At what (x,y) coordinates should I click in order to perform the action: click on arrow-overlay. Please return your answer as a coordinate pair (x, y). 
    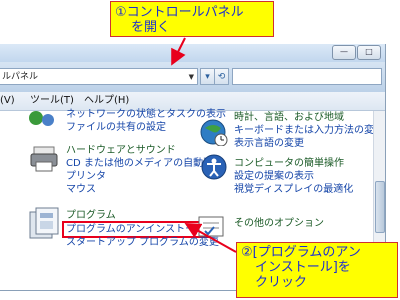
    Looking at the image, I should click on (204, 145).